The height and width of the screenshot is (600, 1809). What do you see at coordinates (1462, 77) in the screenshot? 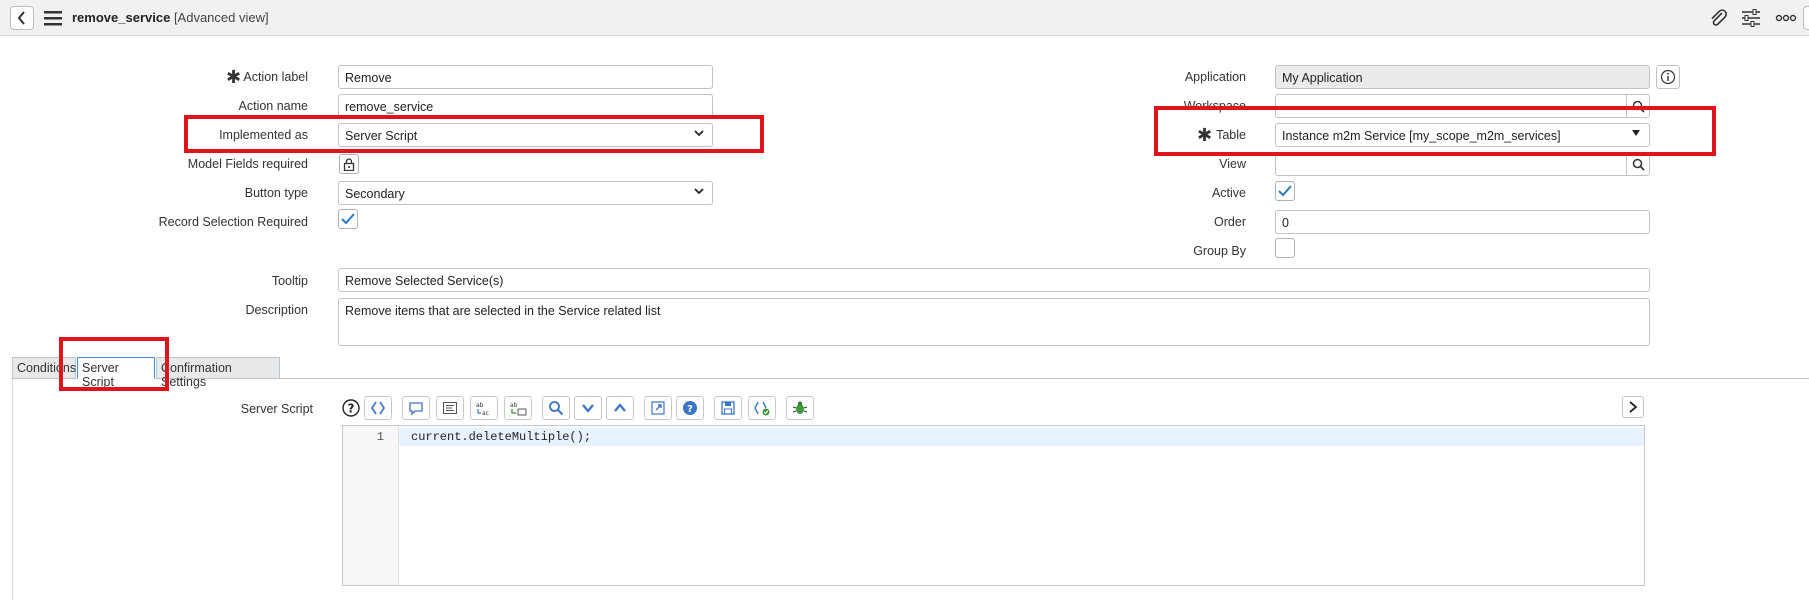
I see `application-field: My Application` at bounding box center [1462, 77].